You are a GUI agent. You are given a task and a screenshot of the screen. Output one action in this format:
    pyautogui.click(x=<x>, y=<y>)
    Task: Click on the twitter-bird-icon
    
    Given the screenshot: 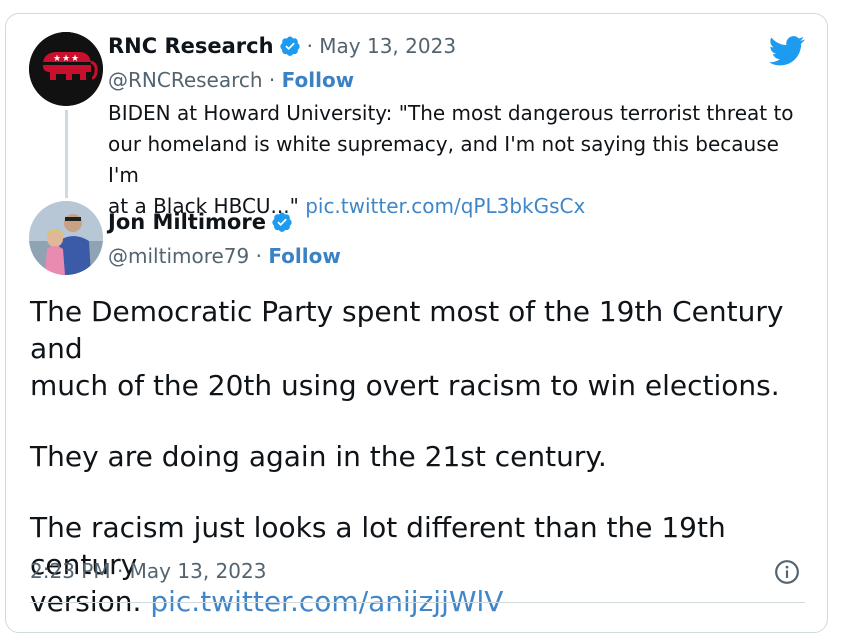 What is the action you would take?
    pyautogui.click(x=787, y=51)
    